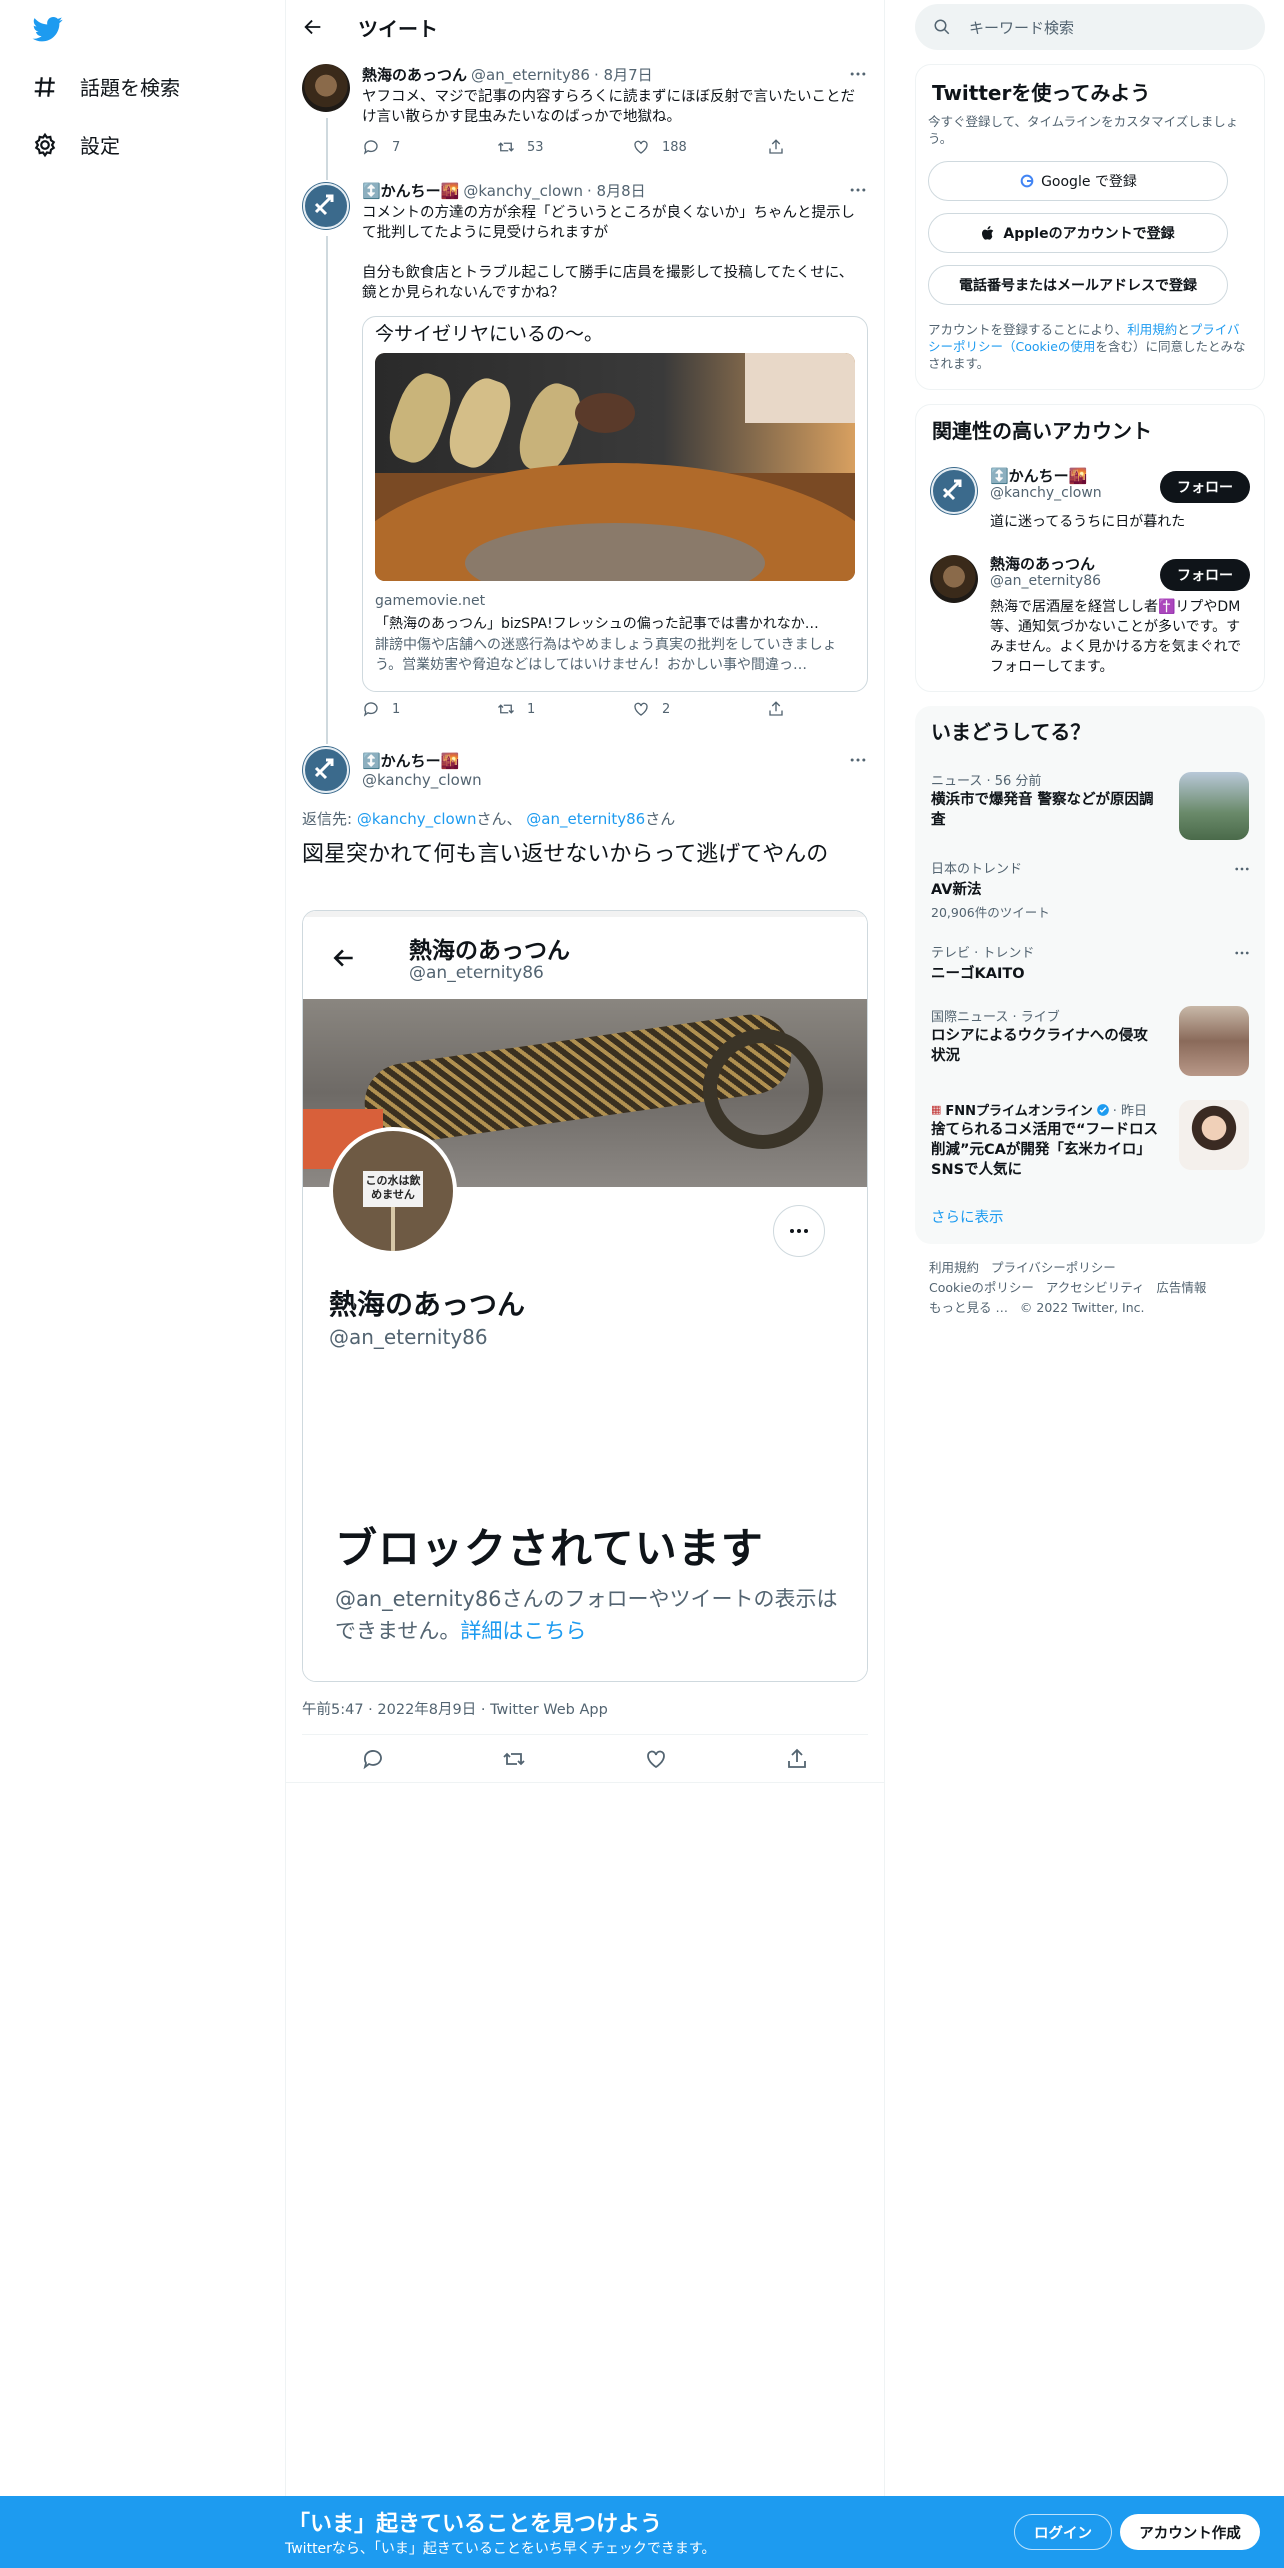  I want to click on account-handle: @kanchy_clown, so click(1046, 493).